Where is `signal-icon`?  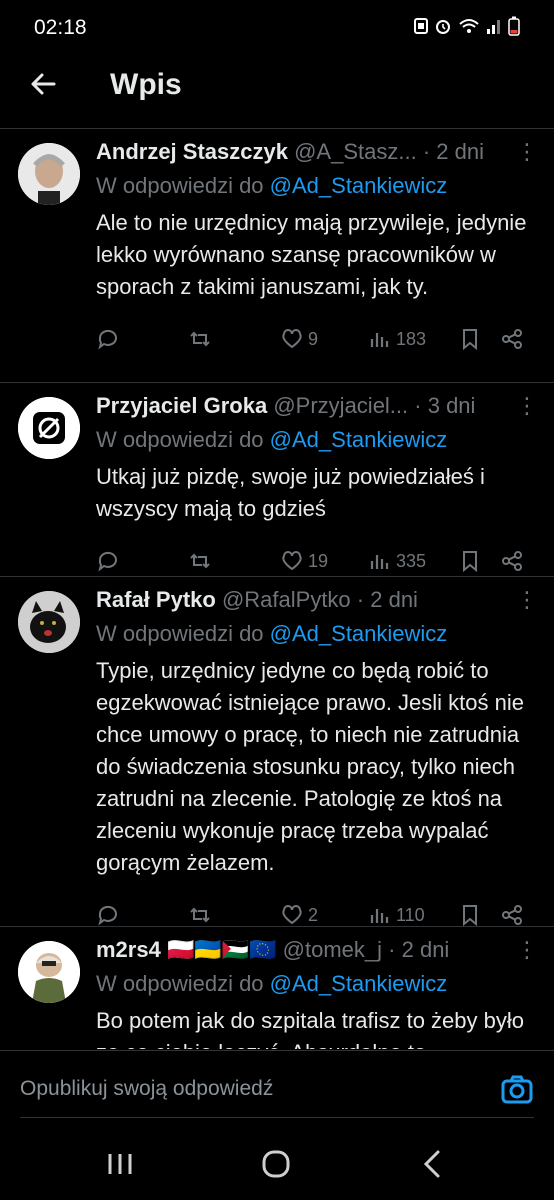 signal-icon is located at coordinates (493, 27).